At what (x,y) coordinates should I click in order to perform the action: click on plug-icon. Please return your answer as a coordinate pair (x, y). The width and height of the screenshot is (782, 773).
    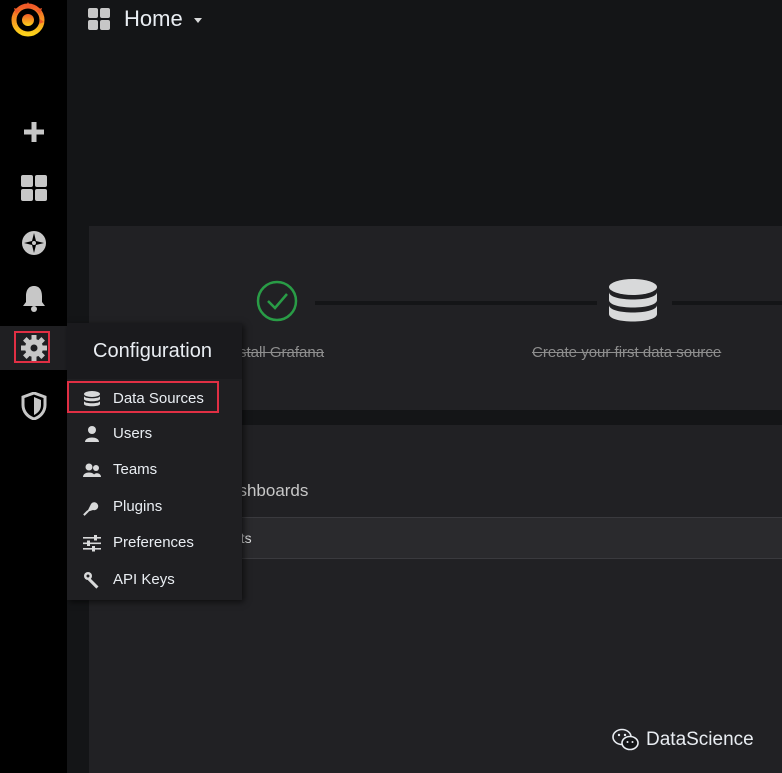
    Looking at the image, I should click on (91, 509).